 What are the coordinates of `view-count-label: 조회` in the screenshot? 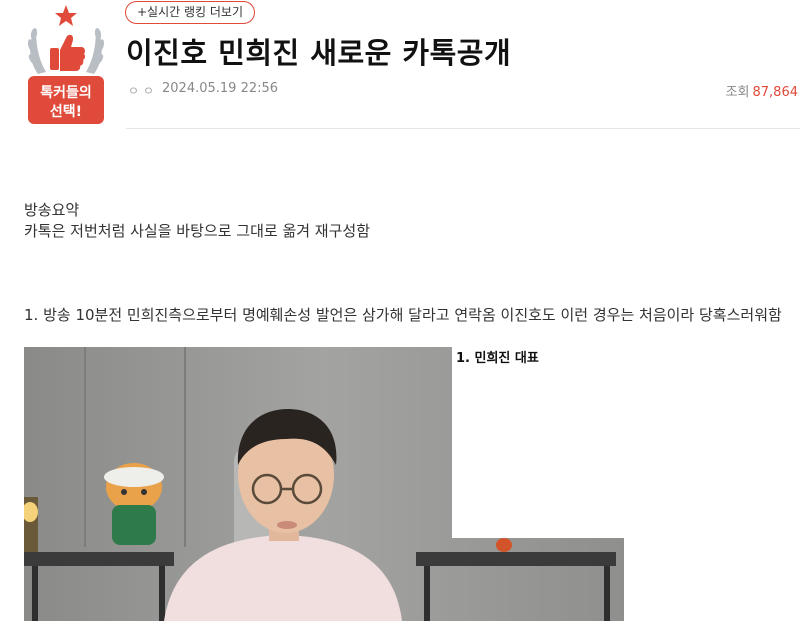 It's located at (737, 92).